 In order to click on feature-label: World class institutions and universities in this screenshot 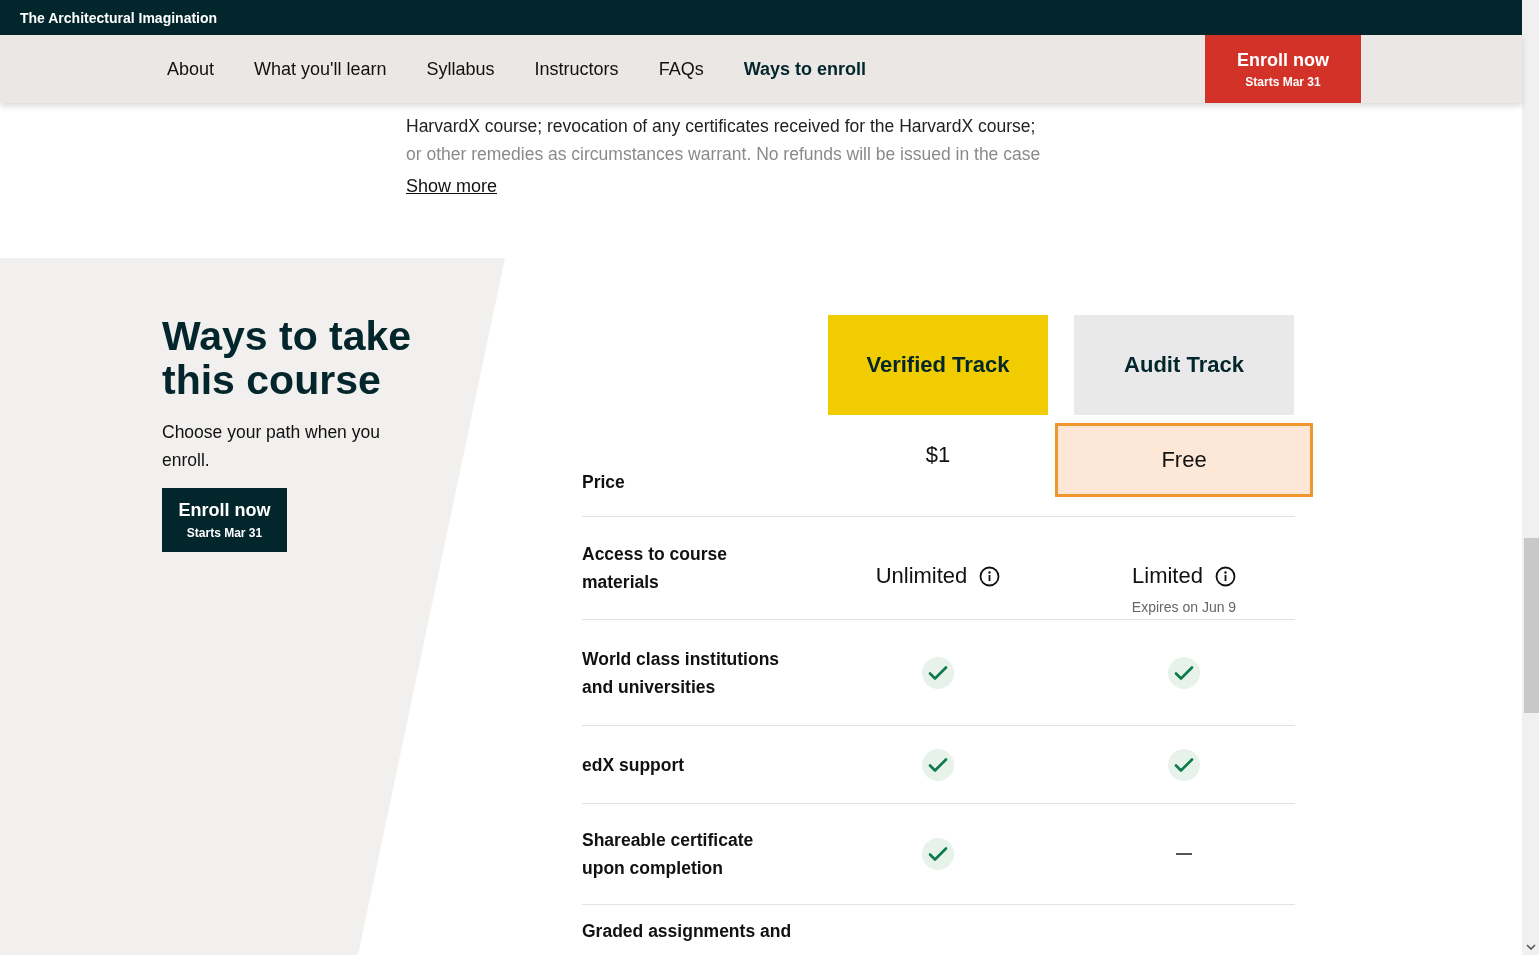, I will do `click(681, 673)`.